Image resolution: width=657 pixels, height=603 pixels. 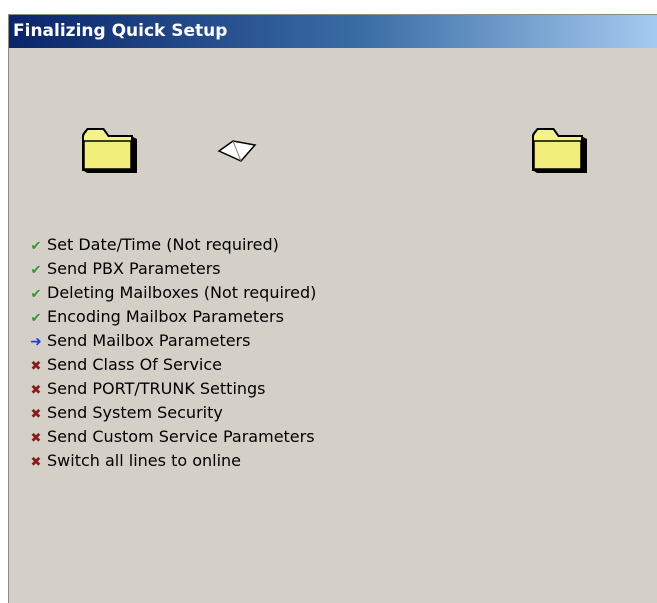 I want to click on arrow-right-icon: ➜, so click(x=36, y=342).